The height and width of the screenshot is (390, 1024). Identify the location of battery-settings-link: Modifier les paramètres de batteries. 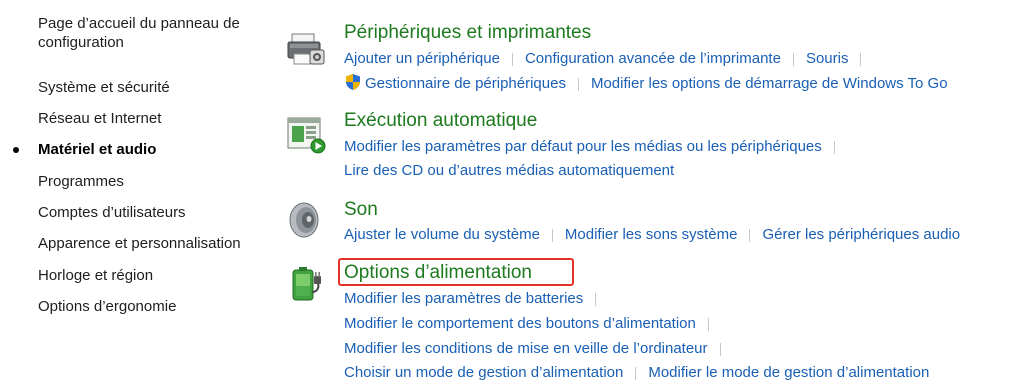
(463, 298).